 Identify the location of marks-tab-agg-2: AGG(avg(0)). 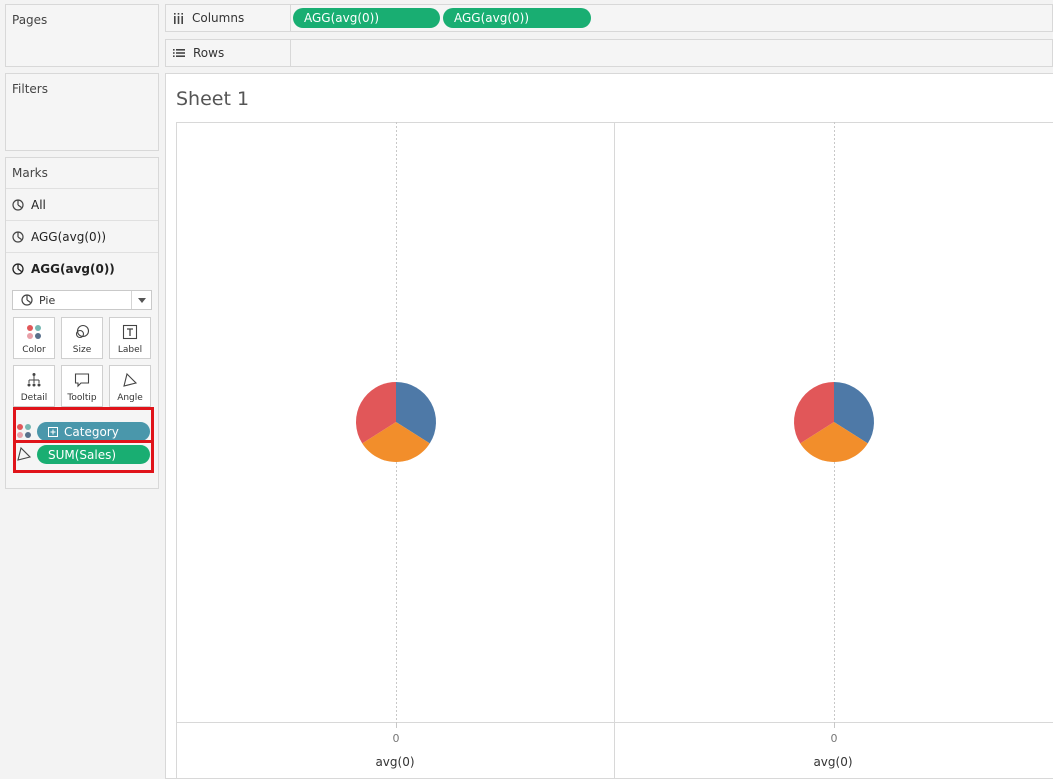
(82, 268).